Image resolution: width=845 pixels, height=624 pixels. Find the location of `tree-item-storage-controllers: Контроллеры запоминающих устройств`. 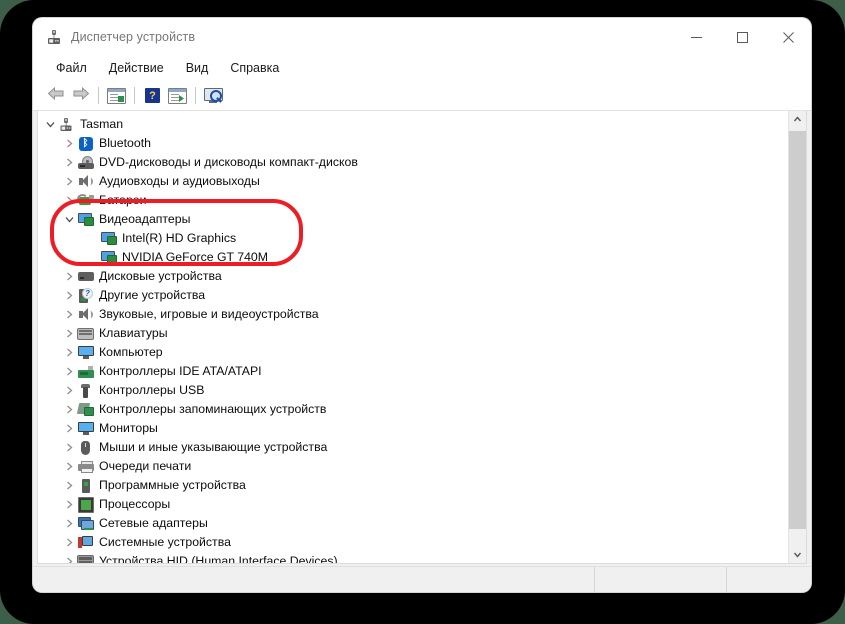

tree-item-storage-controllers: Контроллеры запоминающих устройств is located at coordinates (413, 409).